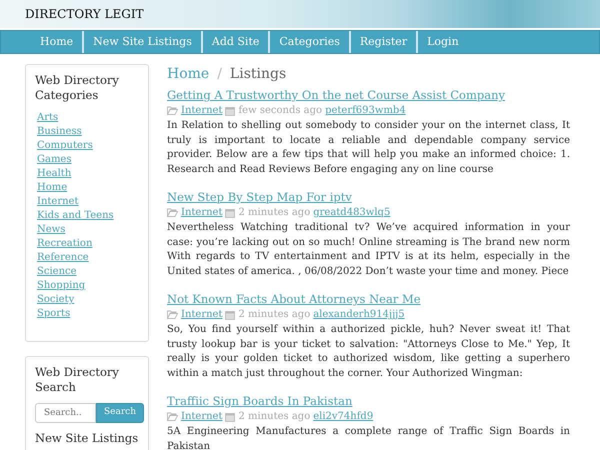 The width and height of the screenshot is (600, 450). What do you see at coordinates (84, 14) in the screenshot?
I see `site-title: DIRECTORY LEGIT` at bounding box center [84, 14].